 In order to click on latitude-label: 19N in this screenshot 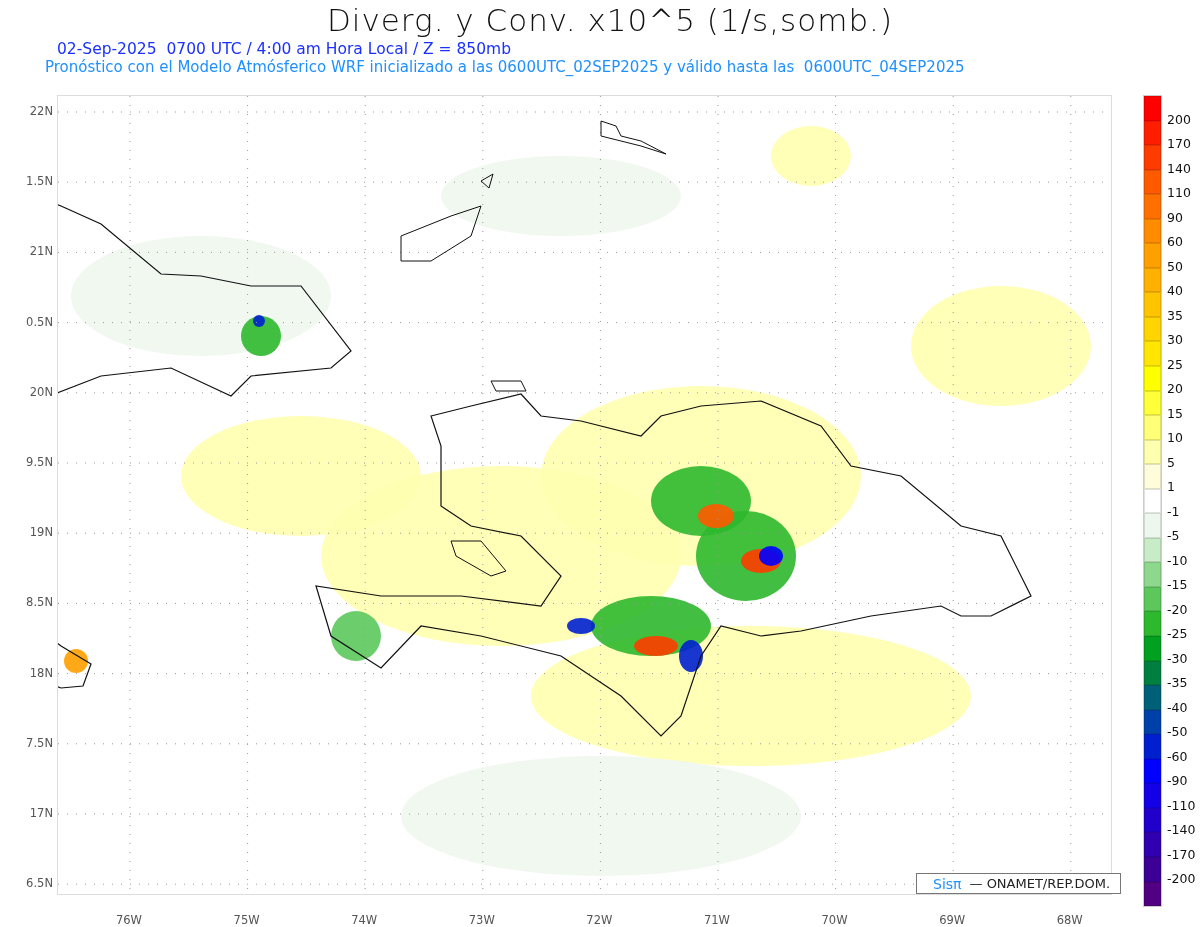, I will do `click(41, 533)`.